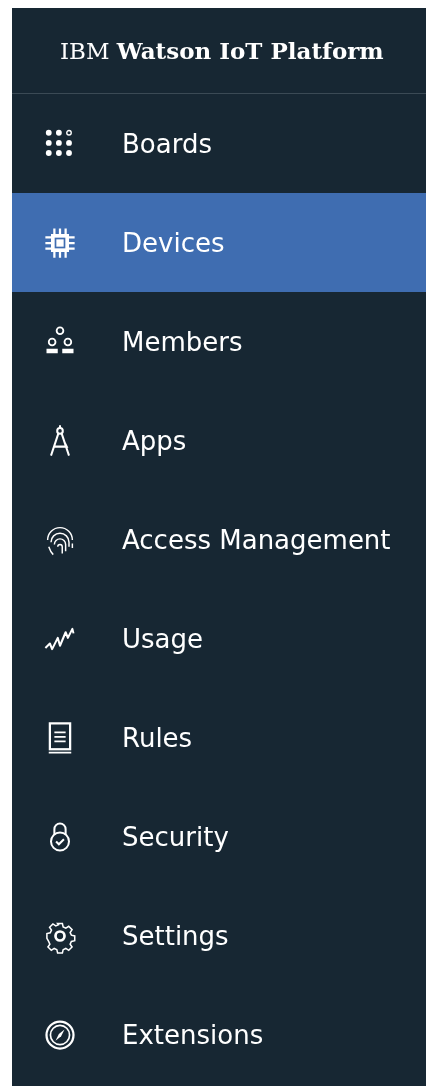 The width and height of the screenshot is (426, 1086). I want to click on nav-item: Members, so click(219, 341).